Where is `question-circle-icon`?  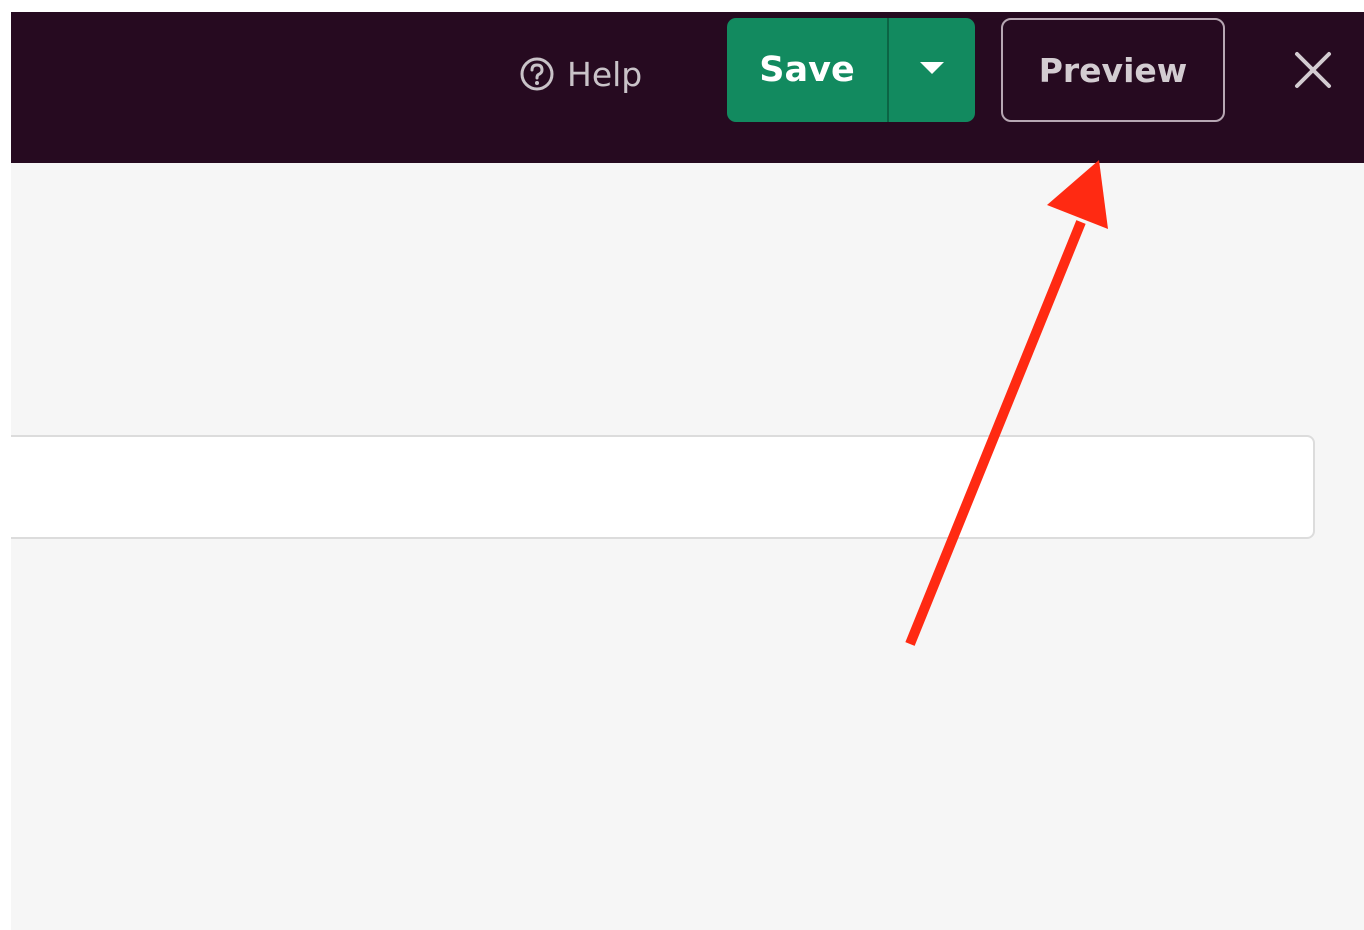 question-circle-icon is located at coordinates (537, 74).